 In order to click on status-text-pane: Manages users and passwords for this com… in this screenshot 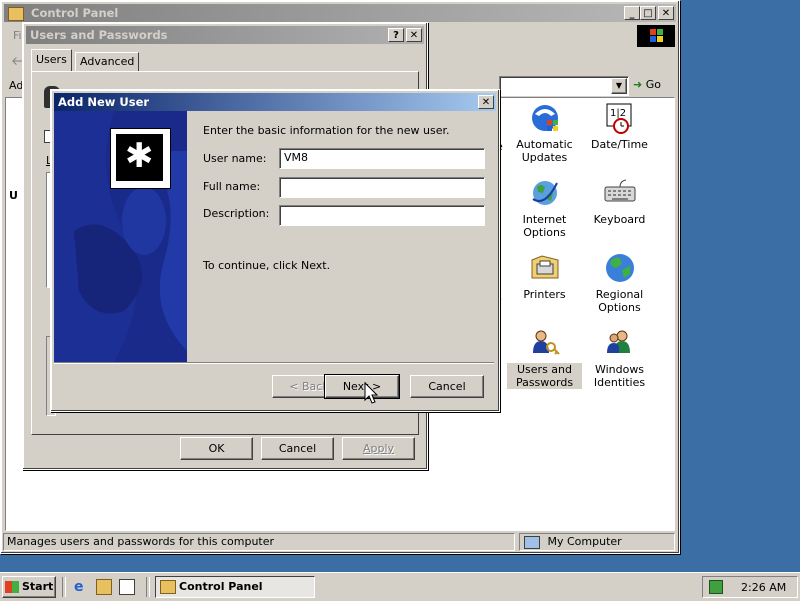, I will do `click(259, 542)`.